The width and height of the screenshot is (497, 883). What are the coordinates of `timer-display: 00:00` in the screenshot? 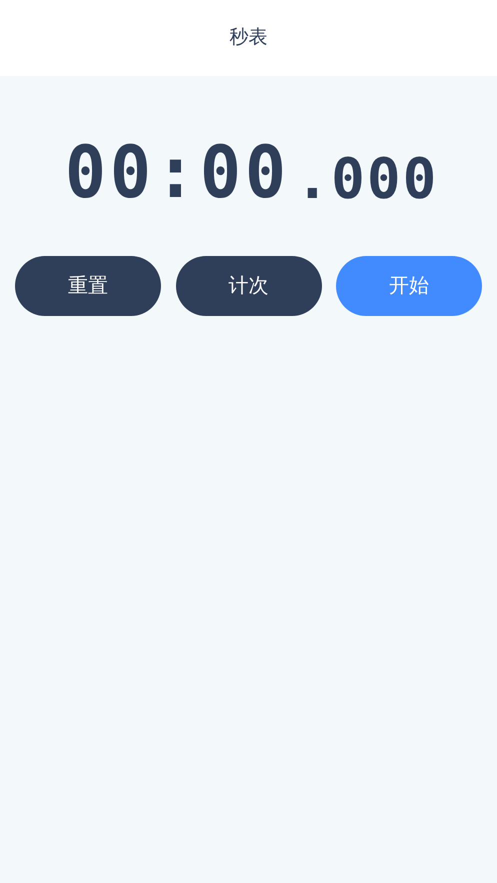 It's located at (177, 172).